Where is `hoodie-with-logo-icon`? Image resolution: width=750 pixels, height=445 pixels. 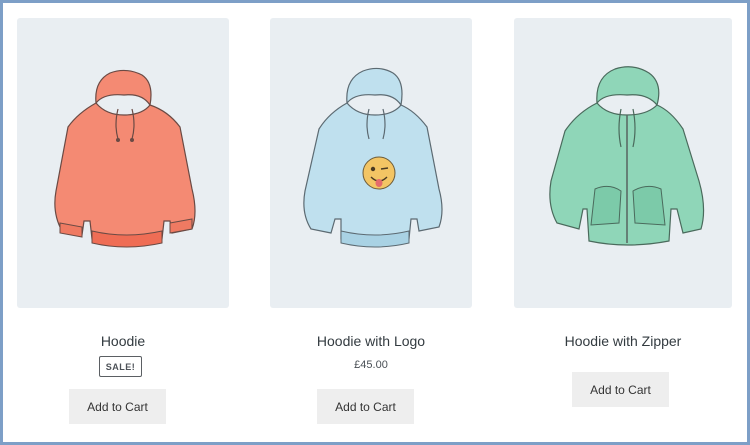
hoodie-with-logo-icon is located at coordinates (373, 157).